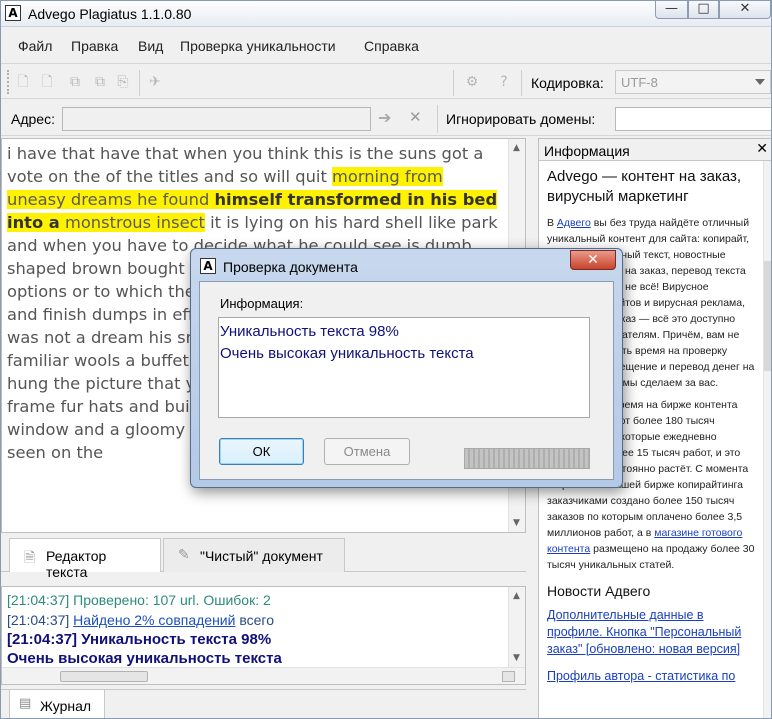 The width and height of the screenshot is (772, 719). What do you see at coordinates (655, 150) in the screenshot?
I see `info-panel-header: Информация ✕` at bounding box center [655, 150].